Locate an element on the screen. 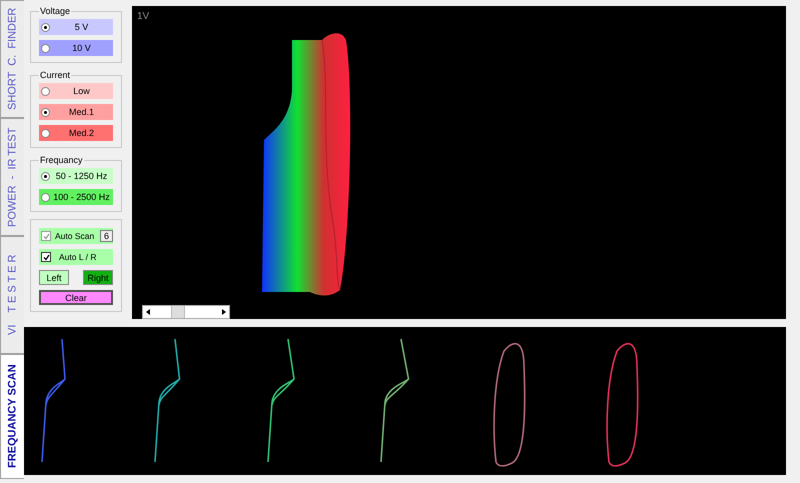  side-tab: SHORT C. FINDER is located at coordinates (12, 59).